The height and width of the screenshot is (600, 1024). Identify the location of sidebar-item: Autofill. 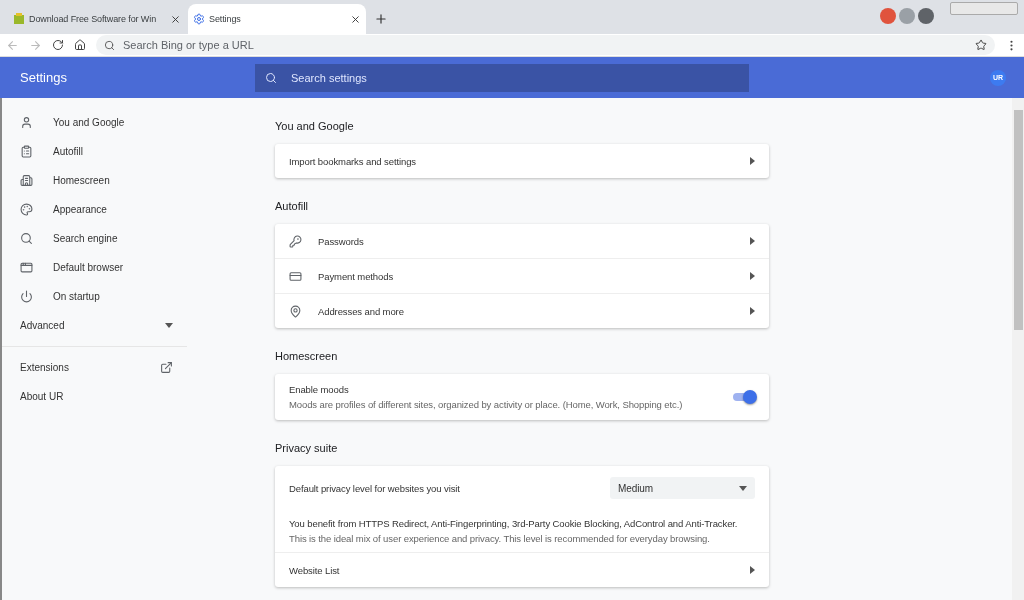
(94, 151).